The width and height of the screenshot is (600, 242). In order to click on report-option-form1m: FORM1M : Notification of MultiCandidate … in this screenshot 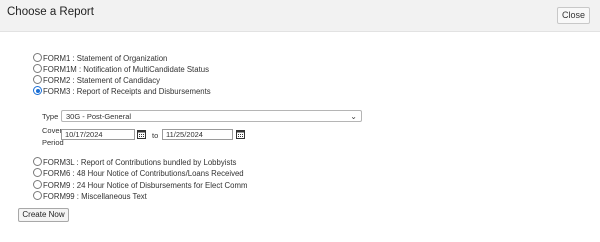, I will do `click(121, 69)`.